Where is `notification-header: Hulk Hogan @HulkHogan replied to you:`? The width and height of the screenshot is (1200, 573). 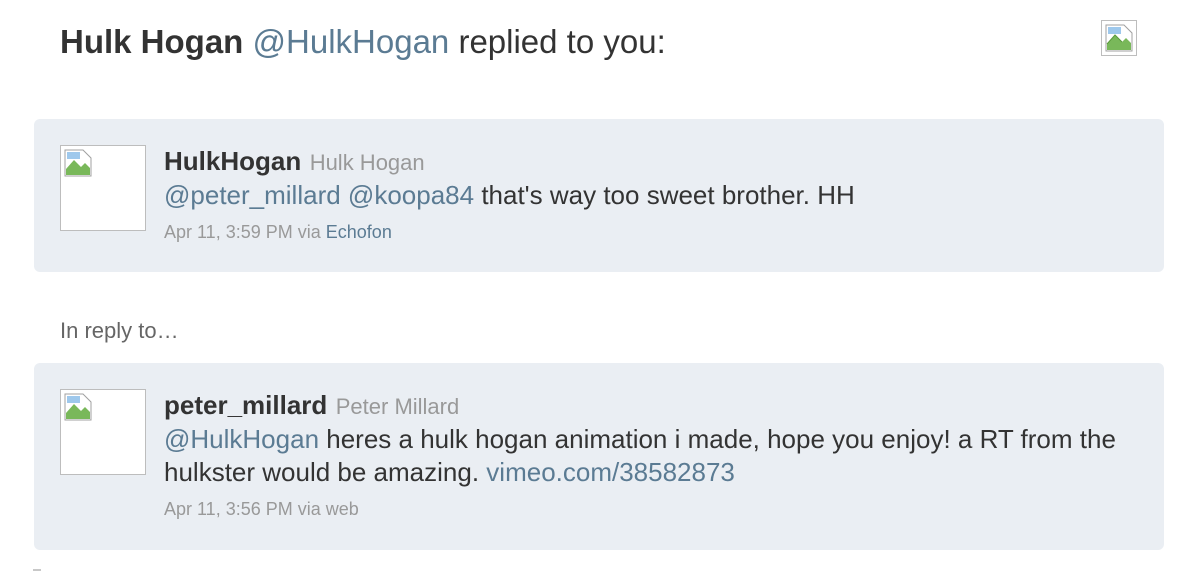
notification-header: Hulk Hogan @HulkHogan replied to you: is located at coordinates (363, 42).